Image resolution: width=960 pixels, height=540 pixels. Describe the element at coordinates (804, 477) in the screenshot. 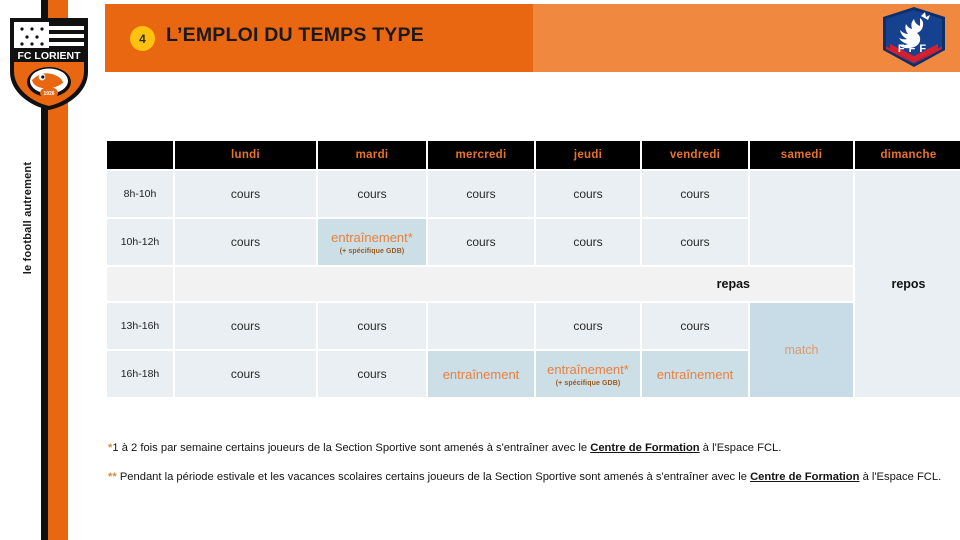

I see `footnote-link-2: Centre de Formation` at that location.